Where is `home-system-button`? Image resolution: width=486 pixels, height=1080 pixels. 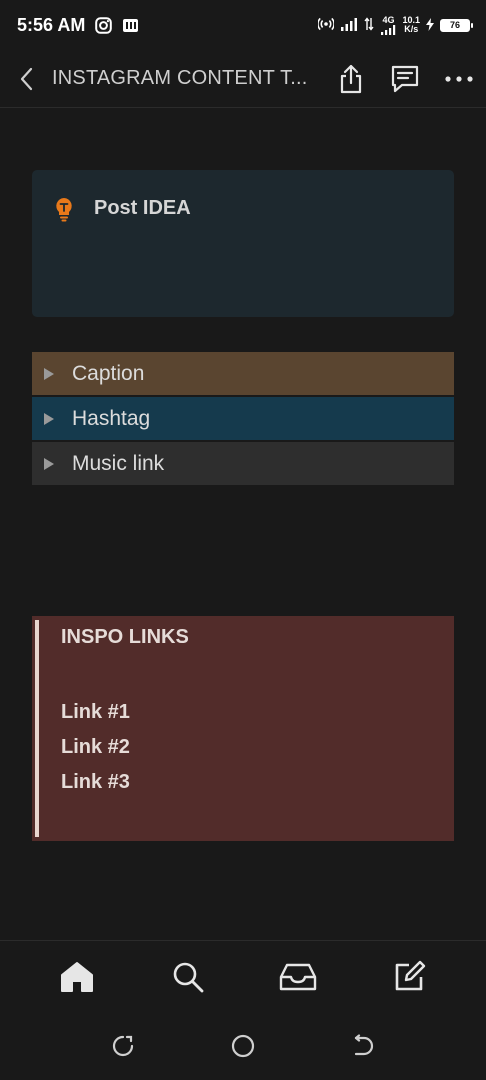 home-system-button is located at coordinates (243, 1046).